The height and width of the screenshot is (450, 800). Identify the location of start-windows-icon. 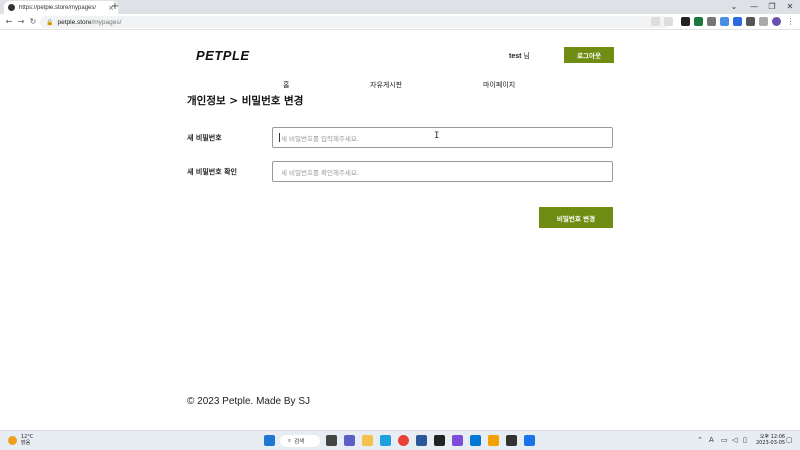
(269, 440).